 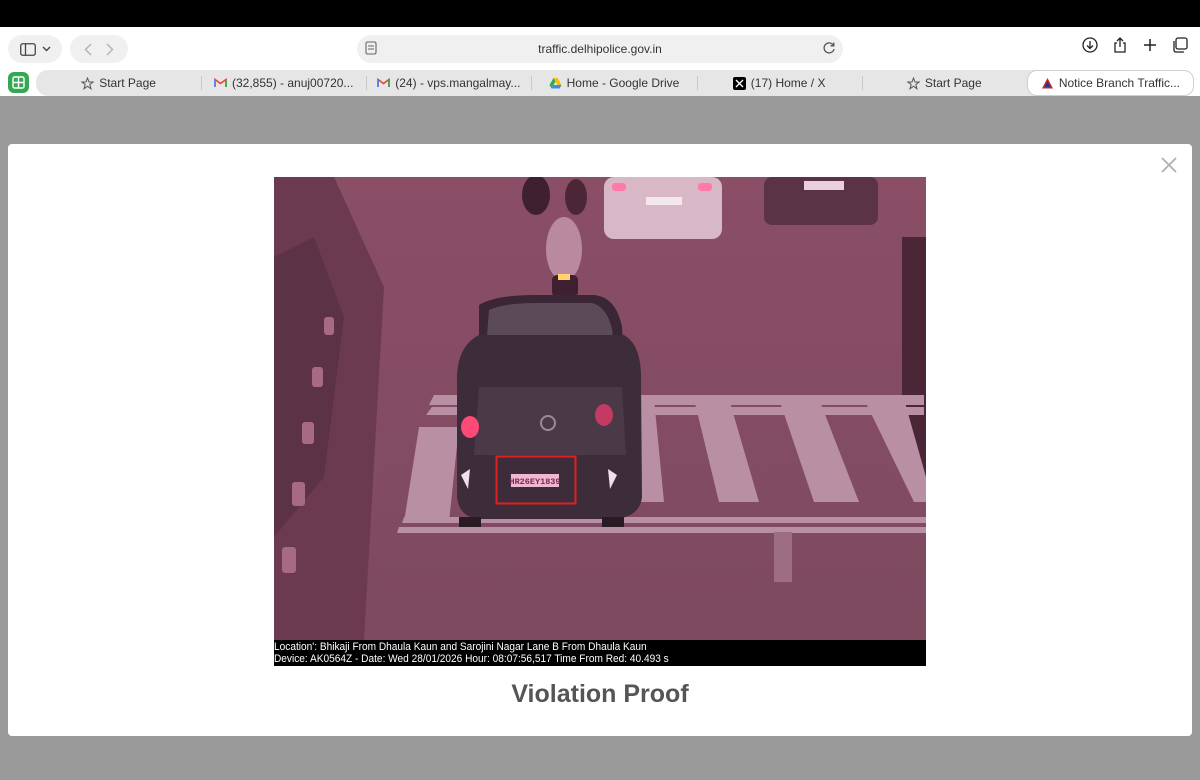 What do you see at coordinates (110, 49) in the screenshot?
I see `forward-icon` at bounding box center [110, 49].